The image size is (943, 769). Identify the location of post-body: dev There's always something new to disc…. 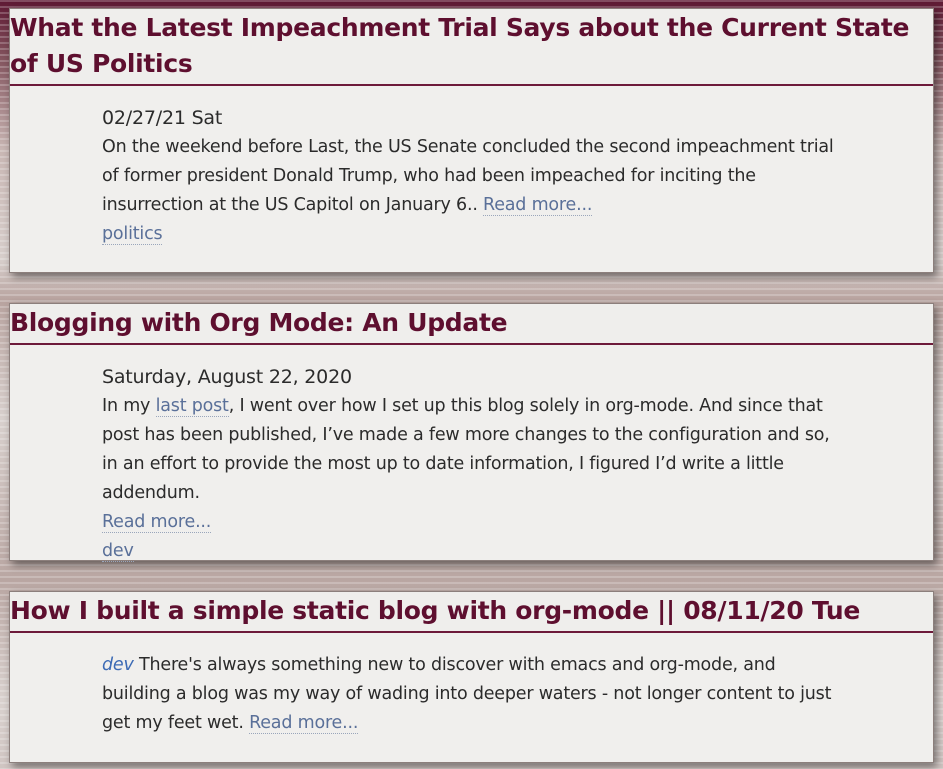
(472, 690).